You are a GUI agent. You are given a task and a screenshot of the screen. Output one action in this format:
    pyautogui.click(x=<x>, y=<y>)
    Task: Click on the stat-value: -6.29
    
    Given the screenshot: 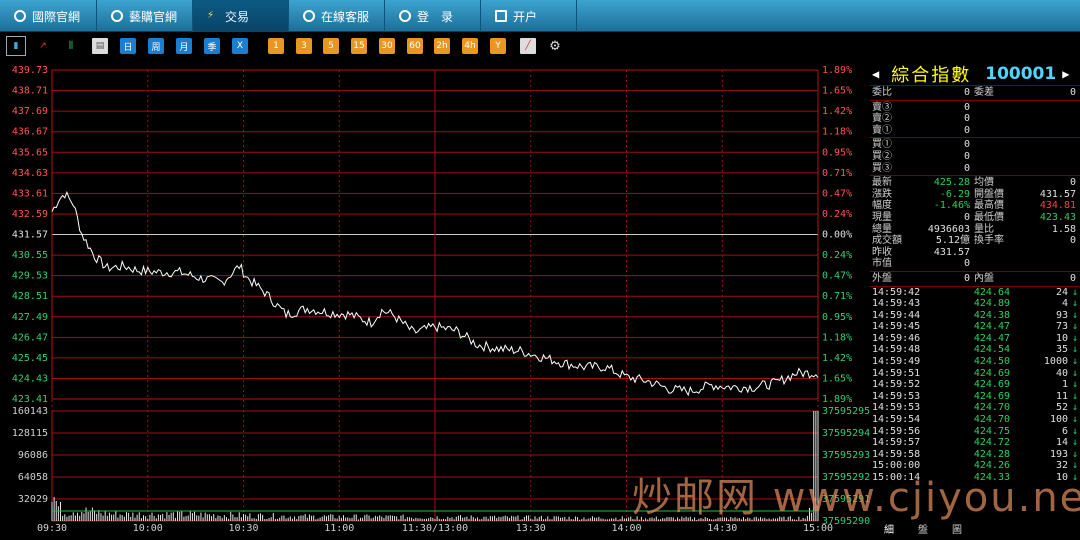 What is the action you would take?
    pyautogui.click(x=954, y=194)
    